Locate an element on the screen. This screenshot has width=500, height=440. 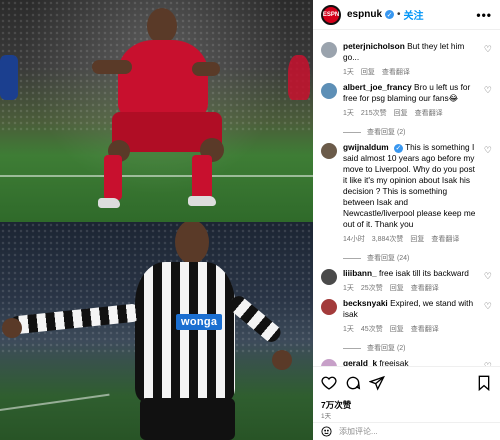
comment-meta: 1天 回复 查看翻译 is located at coordinates (410, 72).